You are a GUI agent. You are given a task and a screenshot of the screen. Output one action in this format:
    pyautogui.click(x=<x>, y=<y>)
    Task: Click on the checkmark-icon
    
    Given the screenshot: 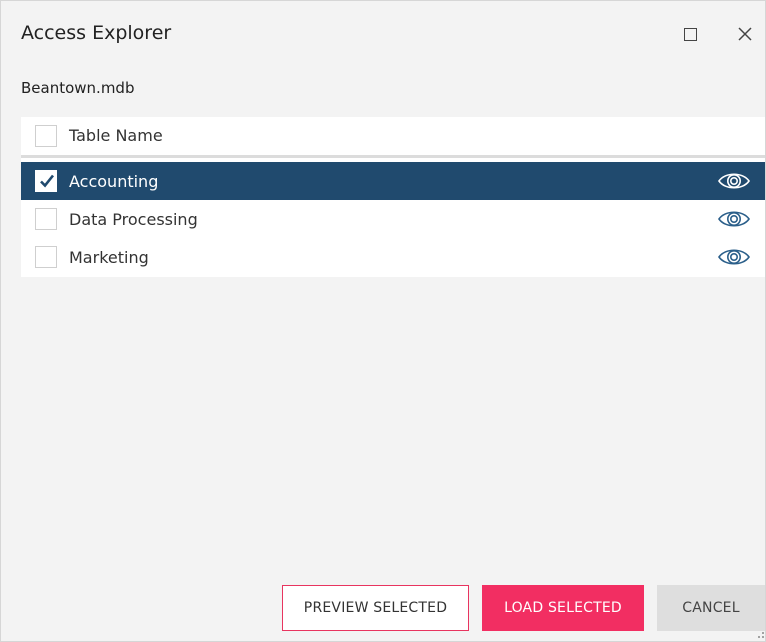 What is the action you would take?
    pyautogui.click(x=47, y=181)
    